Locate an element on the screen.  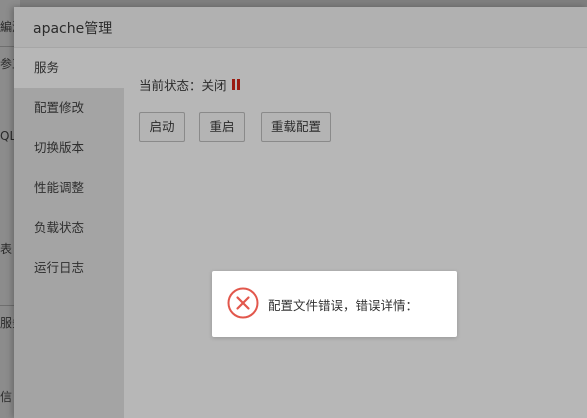
sidebar-item-config-edit: 配置修改 is located at coordinates (69, 108).